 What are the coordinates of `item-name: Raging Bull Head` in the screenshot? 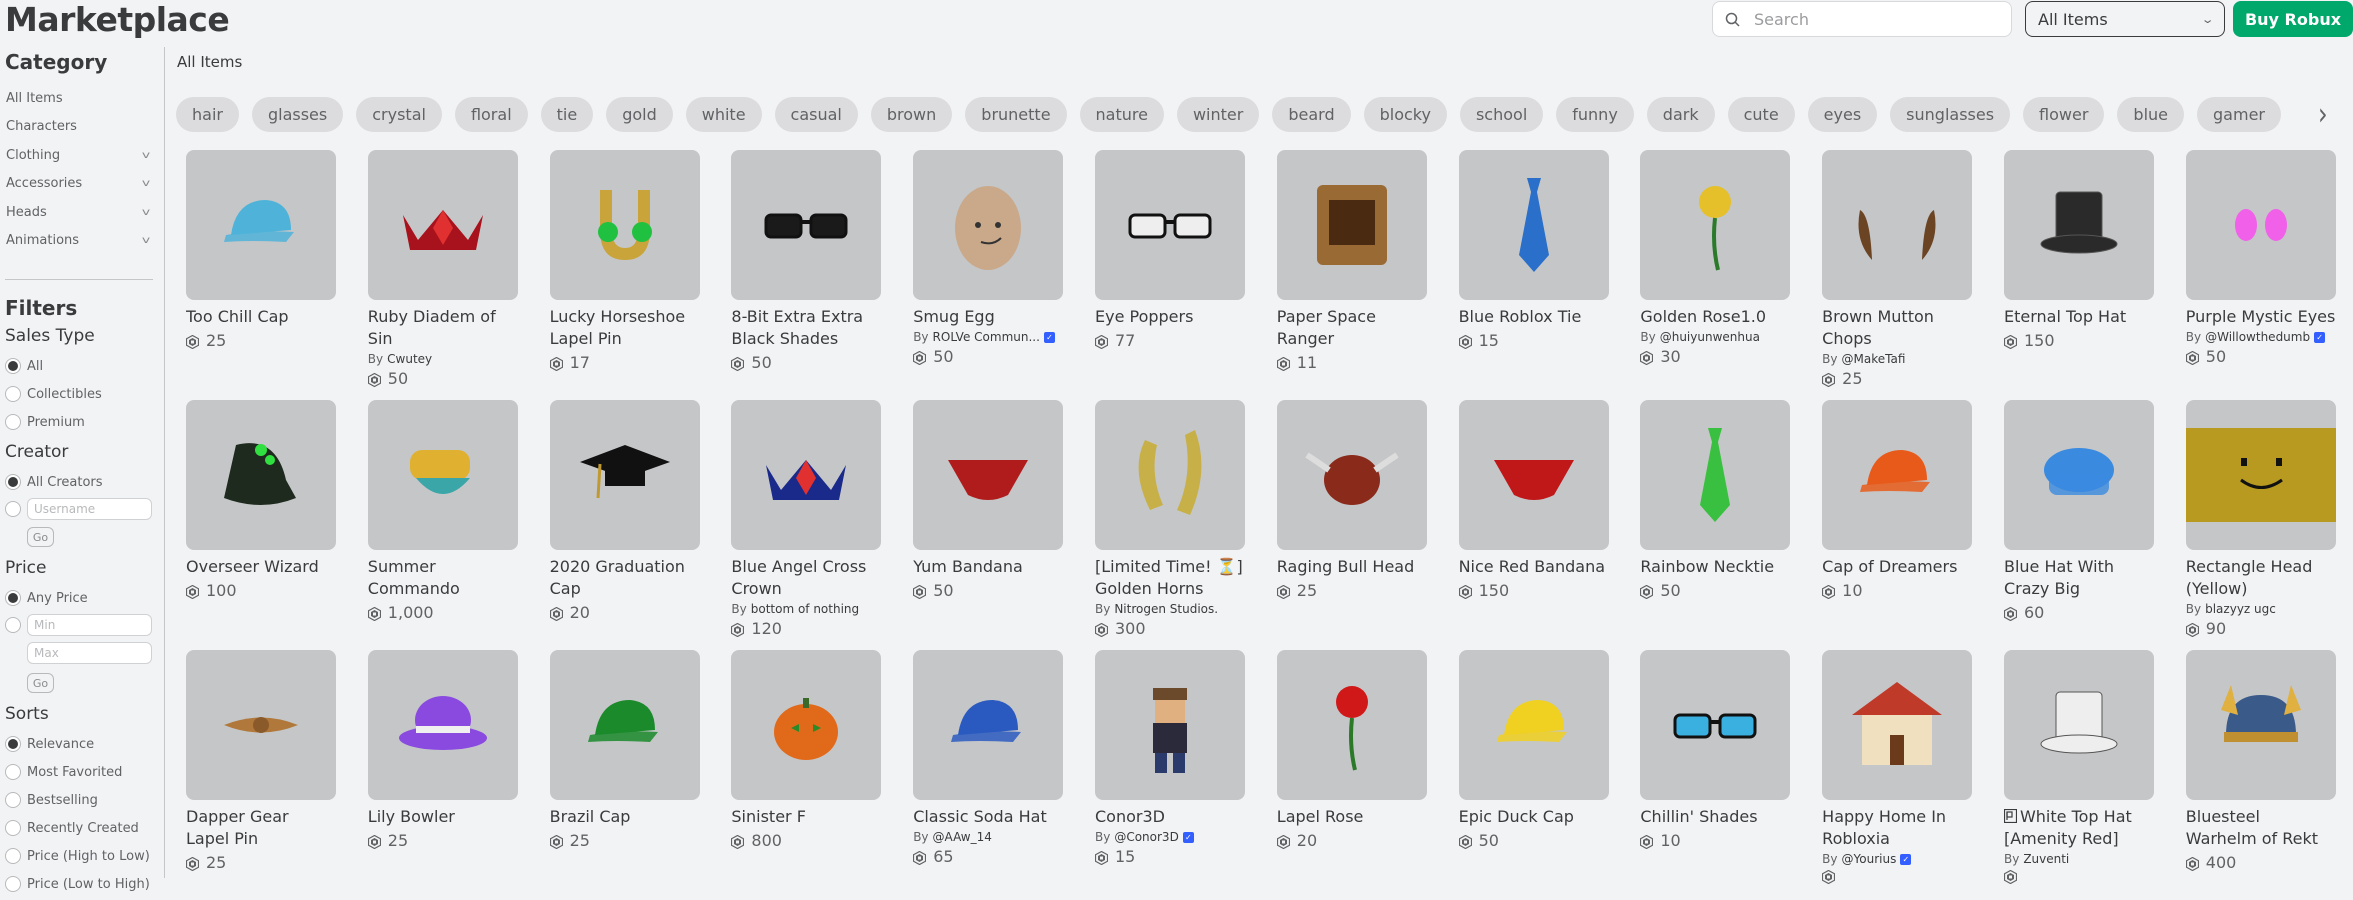 It's located at (1352, 567).